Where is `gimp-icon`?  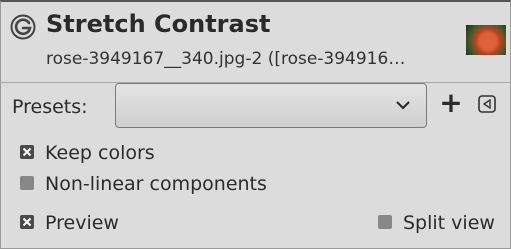 gimp-icon is located at coordinates (23, 27).